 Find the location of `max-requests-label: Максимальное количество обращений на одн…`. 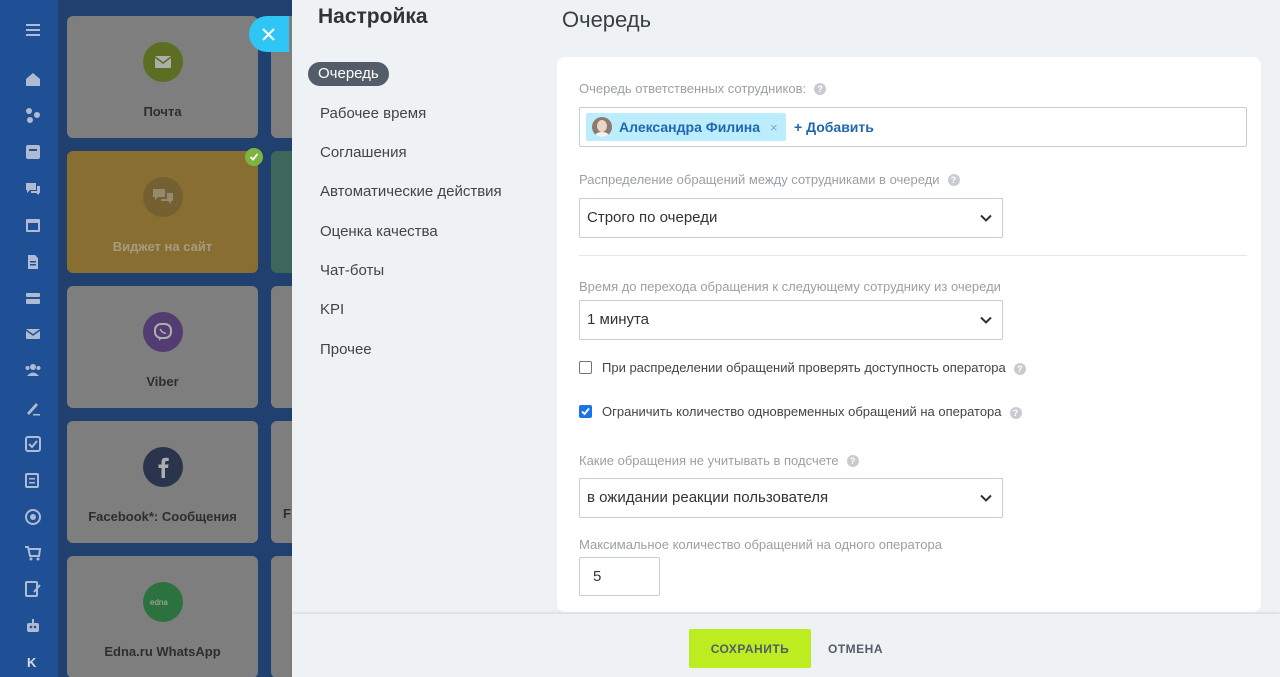

max-requests-label: Максимальное количество обращений на одн… is located at coordinates (760, 544).